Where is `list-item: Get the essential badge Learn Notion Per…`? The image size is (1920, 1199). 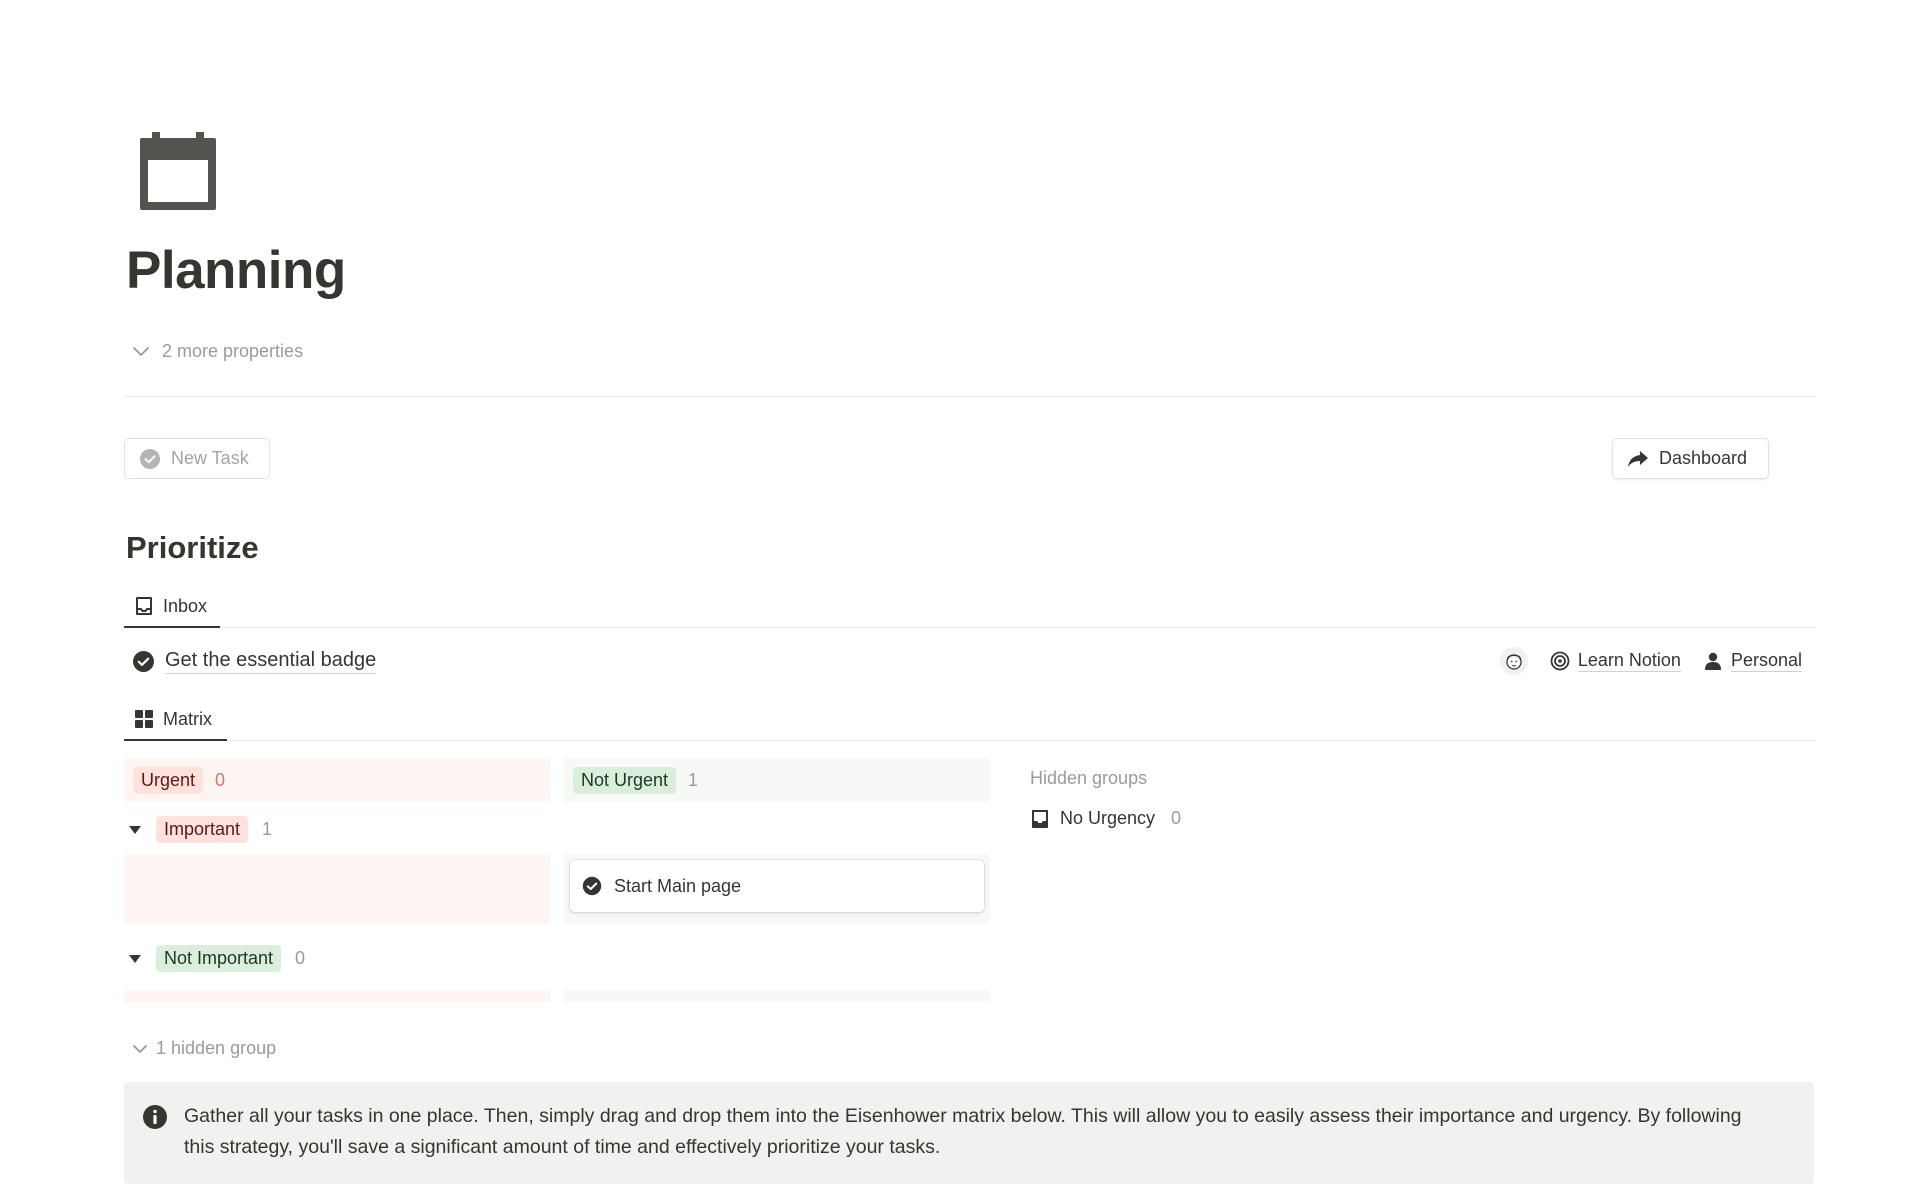
list-item: Get the essential badge Learn Notion Per… is located at coordinates (969, 661).